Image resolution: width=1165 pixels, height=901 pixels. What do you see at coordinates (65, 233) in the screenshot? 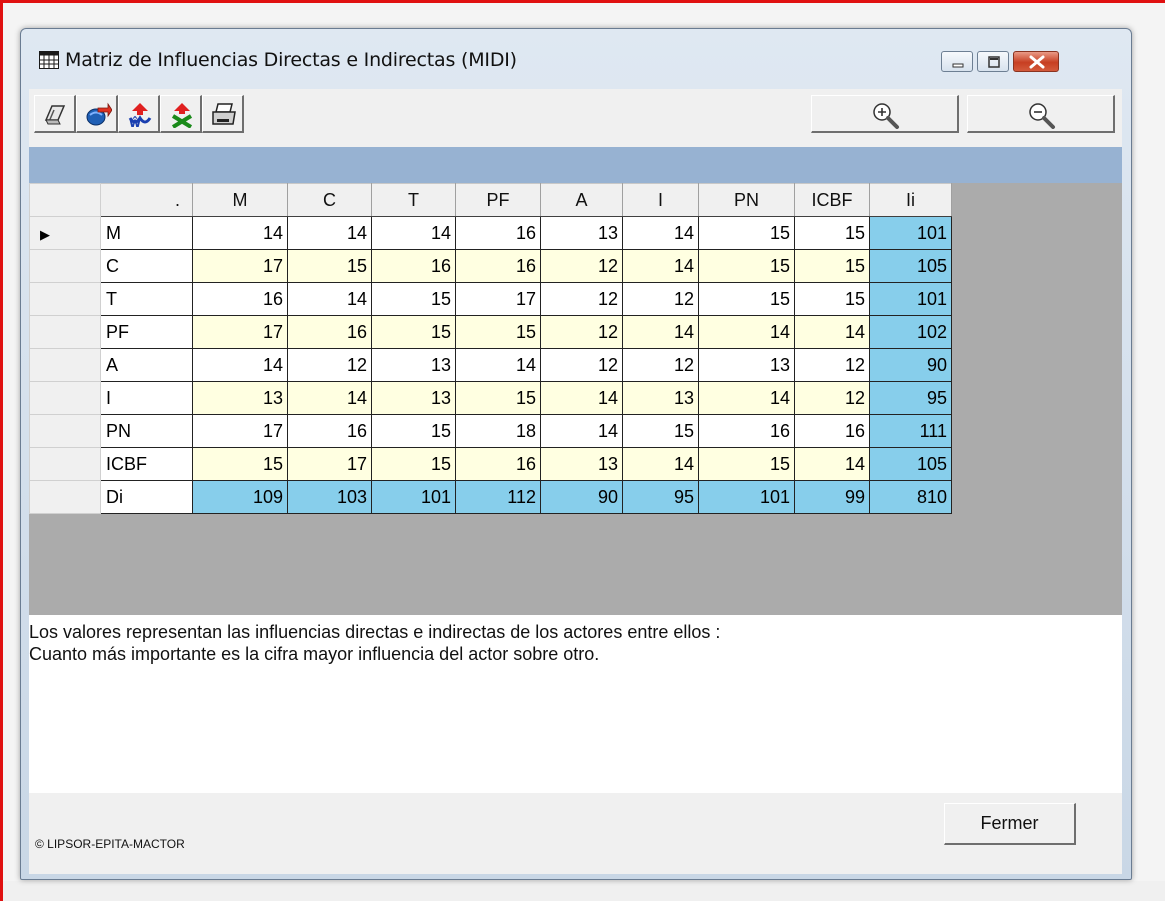
I see `row-selector: ▶` at bounding box center [65, 233].